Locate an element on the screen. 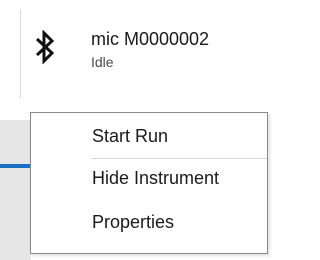 This screenshot has width=320, height=260. bluetooth-icon is located at coordinates (45, 47).